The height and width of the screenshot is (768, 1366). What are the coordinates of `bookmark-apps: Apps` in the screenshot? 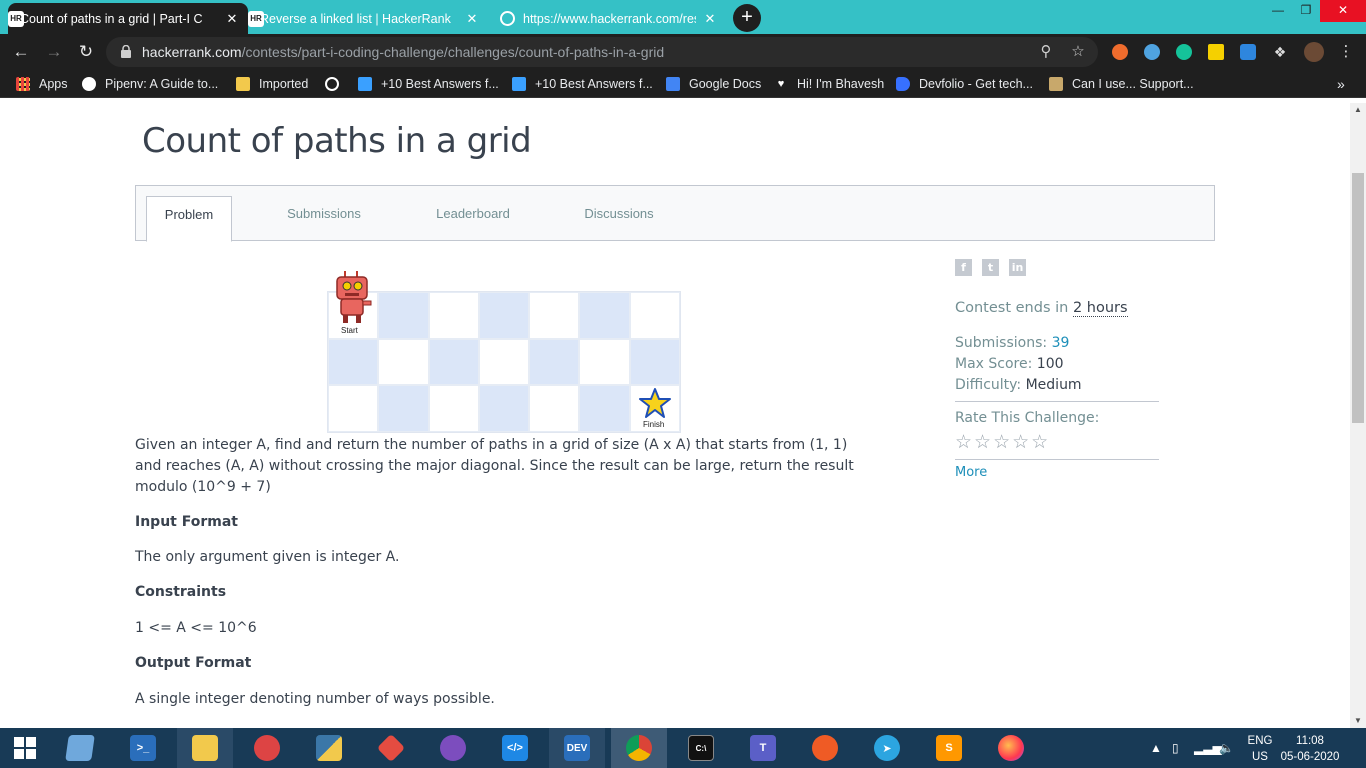 It's located at (42, 84).